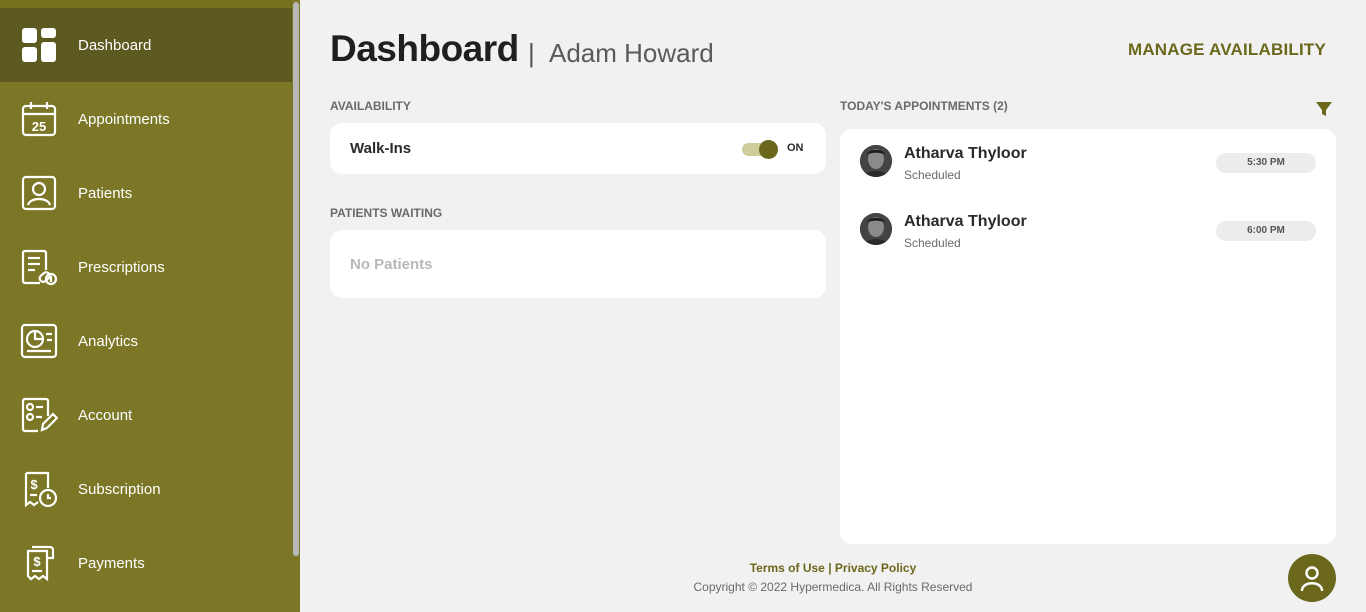  Describe the element at coordinates (39, 45) in the screenshot. I see `dashboard-icon` at that location.